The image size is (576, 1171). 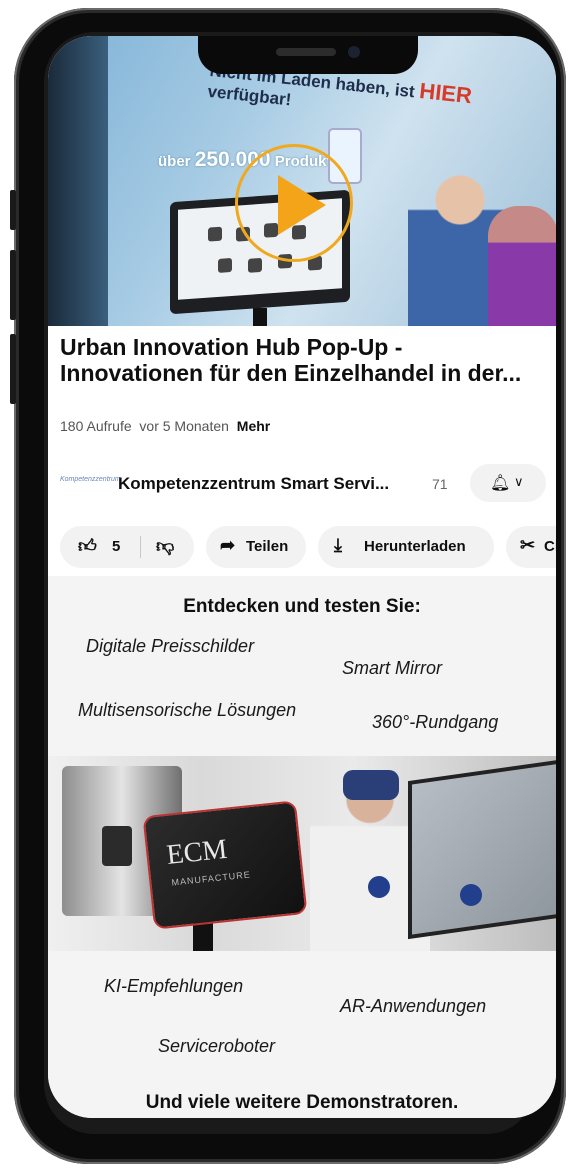 I want to click on sign-brand: ECM, so click(x=197, y=852).